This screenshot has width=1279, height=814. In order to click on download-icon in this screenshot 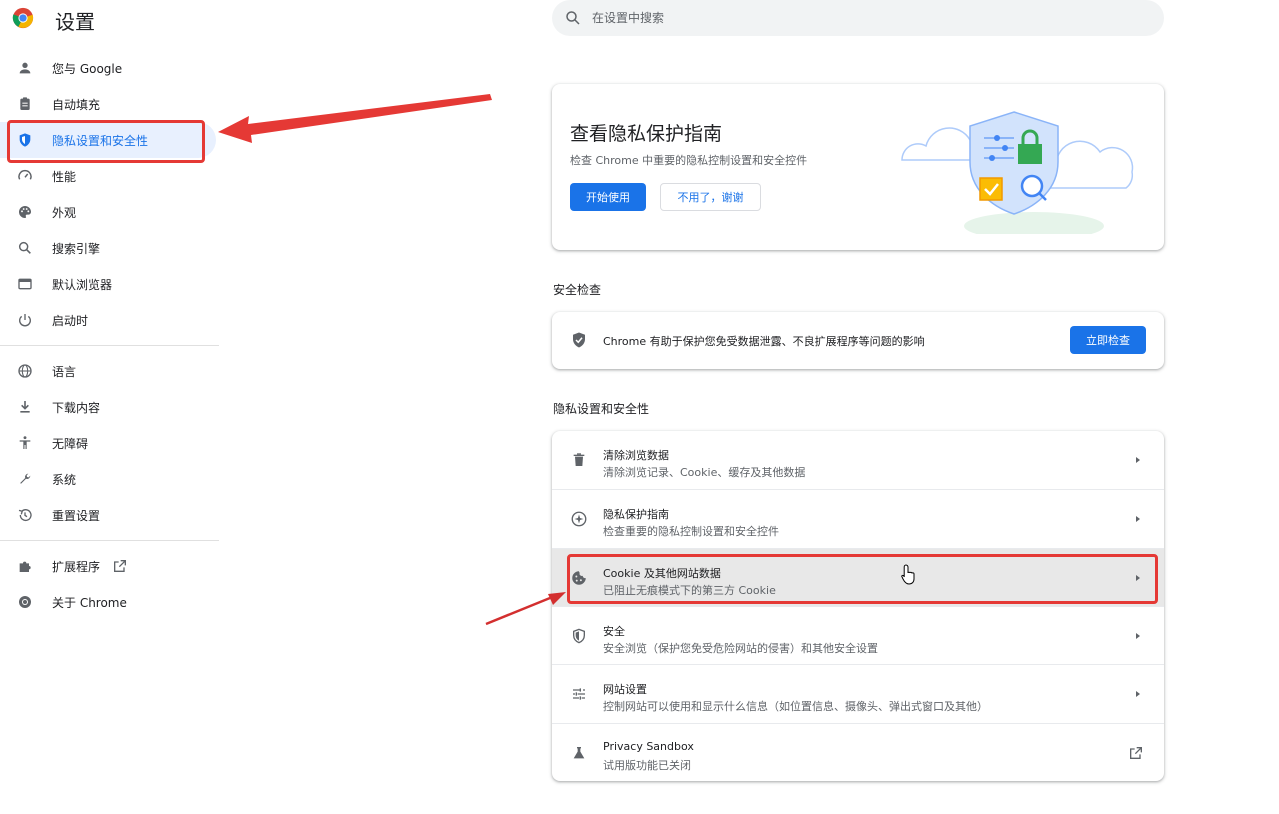, I will do `click(25, 407)`.